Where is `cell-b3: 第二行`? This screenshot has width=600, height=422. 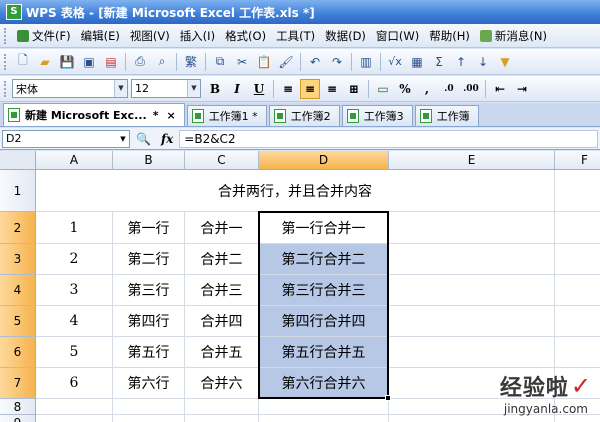 cell-b3: 第二行 is located at coordinates (149, 259).